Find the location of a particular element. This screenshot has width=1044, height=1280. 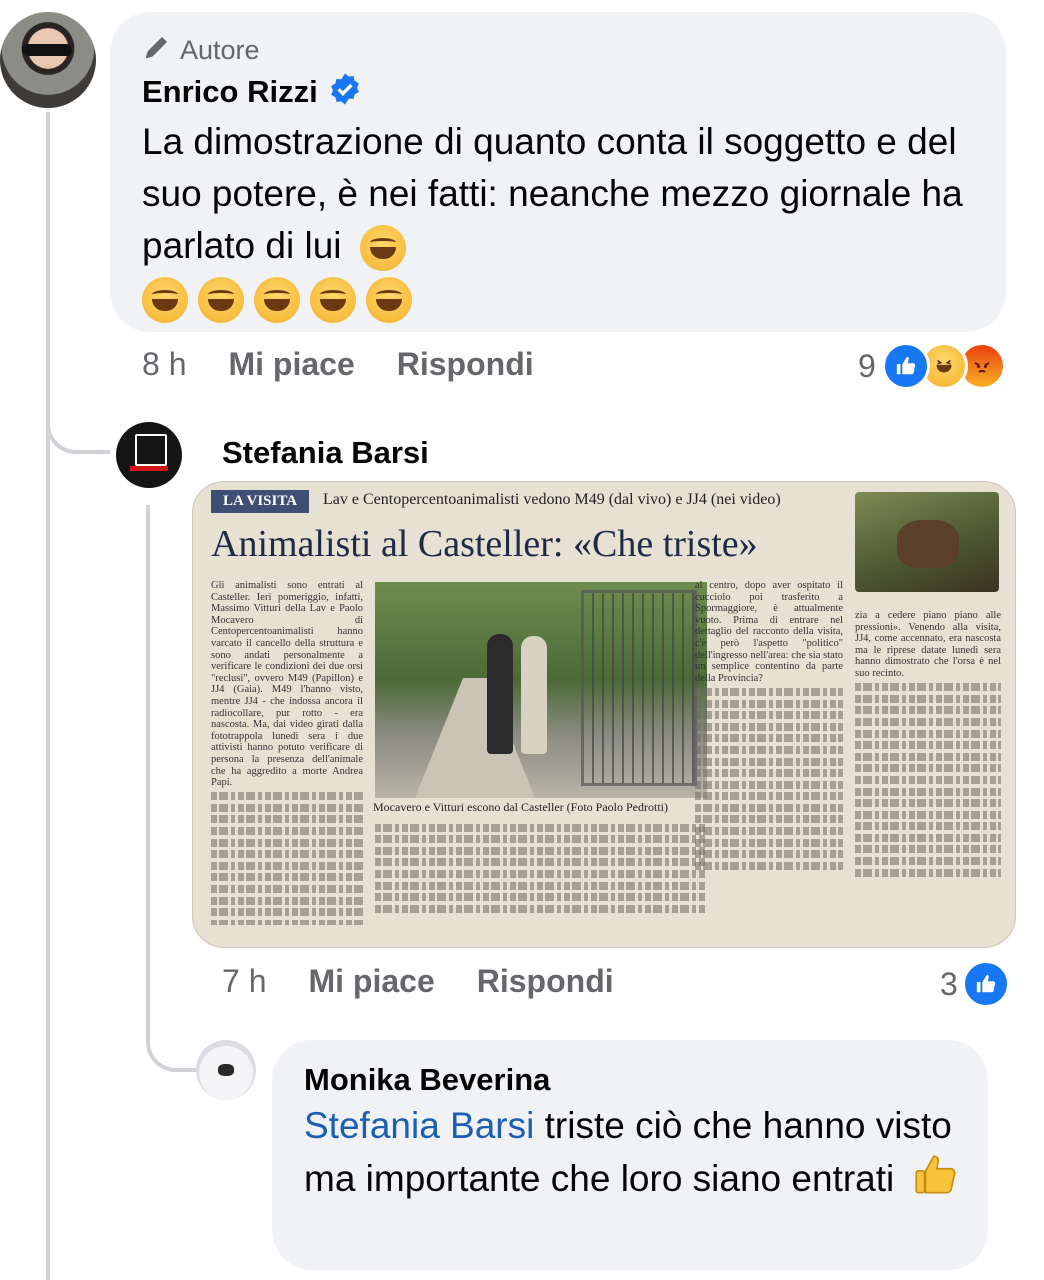

author-badge: Autore is located at coordinates (201, 50).